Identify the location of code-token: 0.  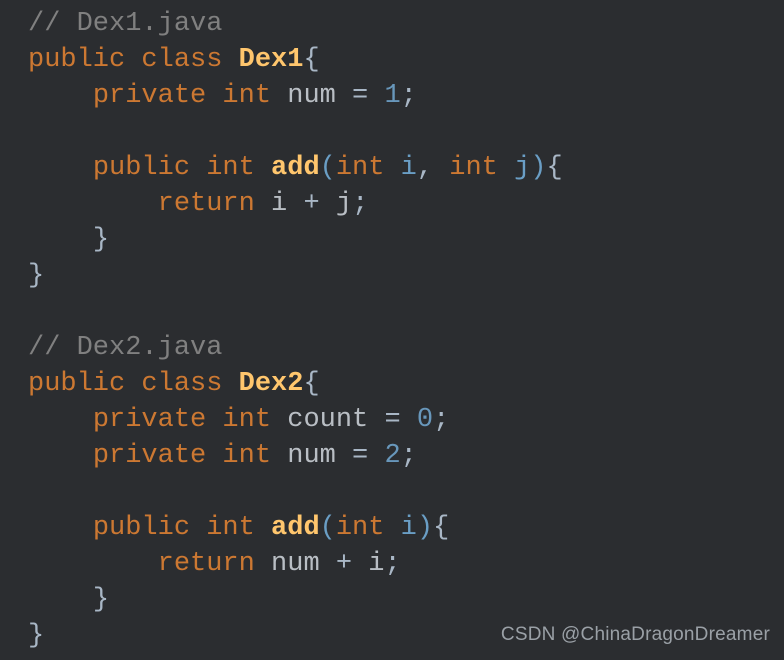
(425, 420).